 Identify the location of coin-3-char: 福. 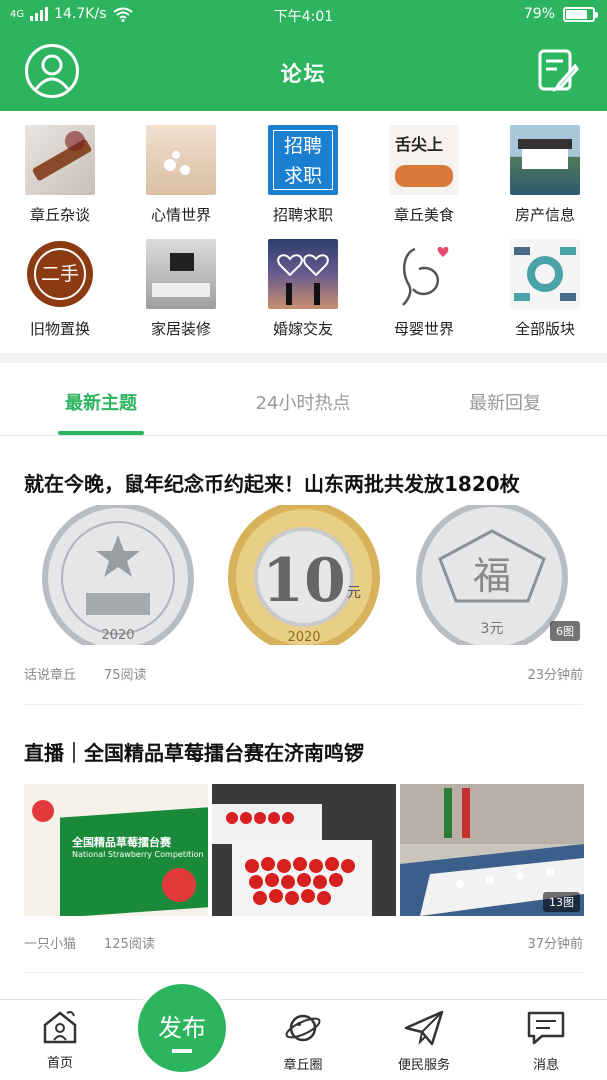
(492, 576).